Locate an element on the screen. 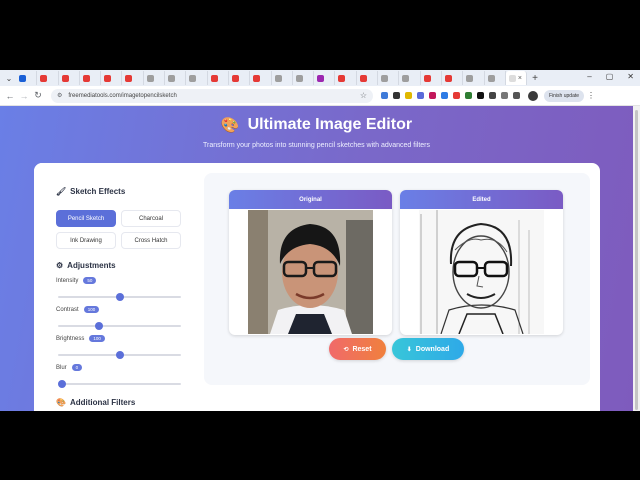 The width and height of the screenshot is (640, 480). contrast-label-text: Contrast is located at coordinates (67, 309).